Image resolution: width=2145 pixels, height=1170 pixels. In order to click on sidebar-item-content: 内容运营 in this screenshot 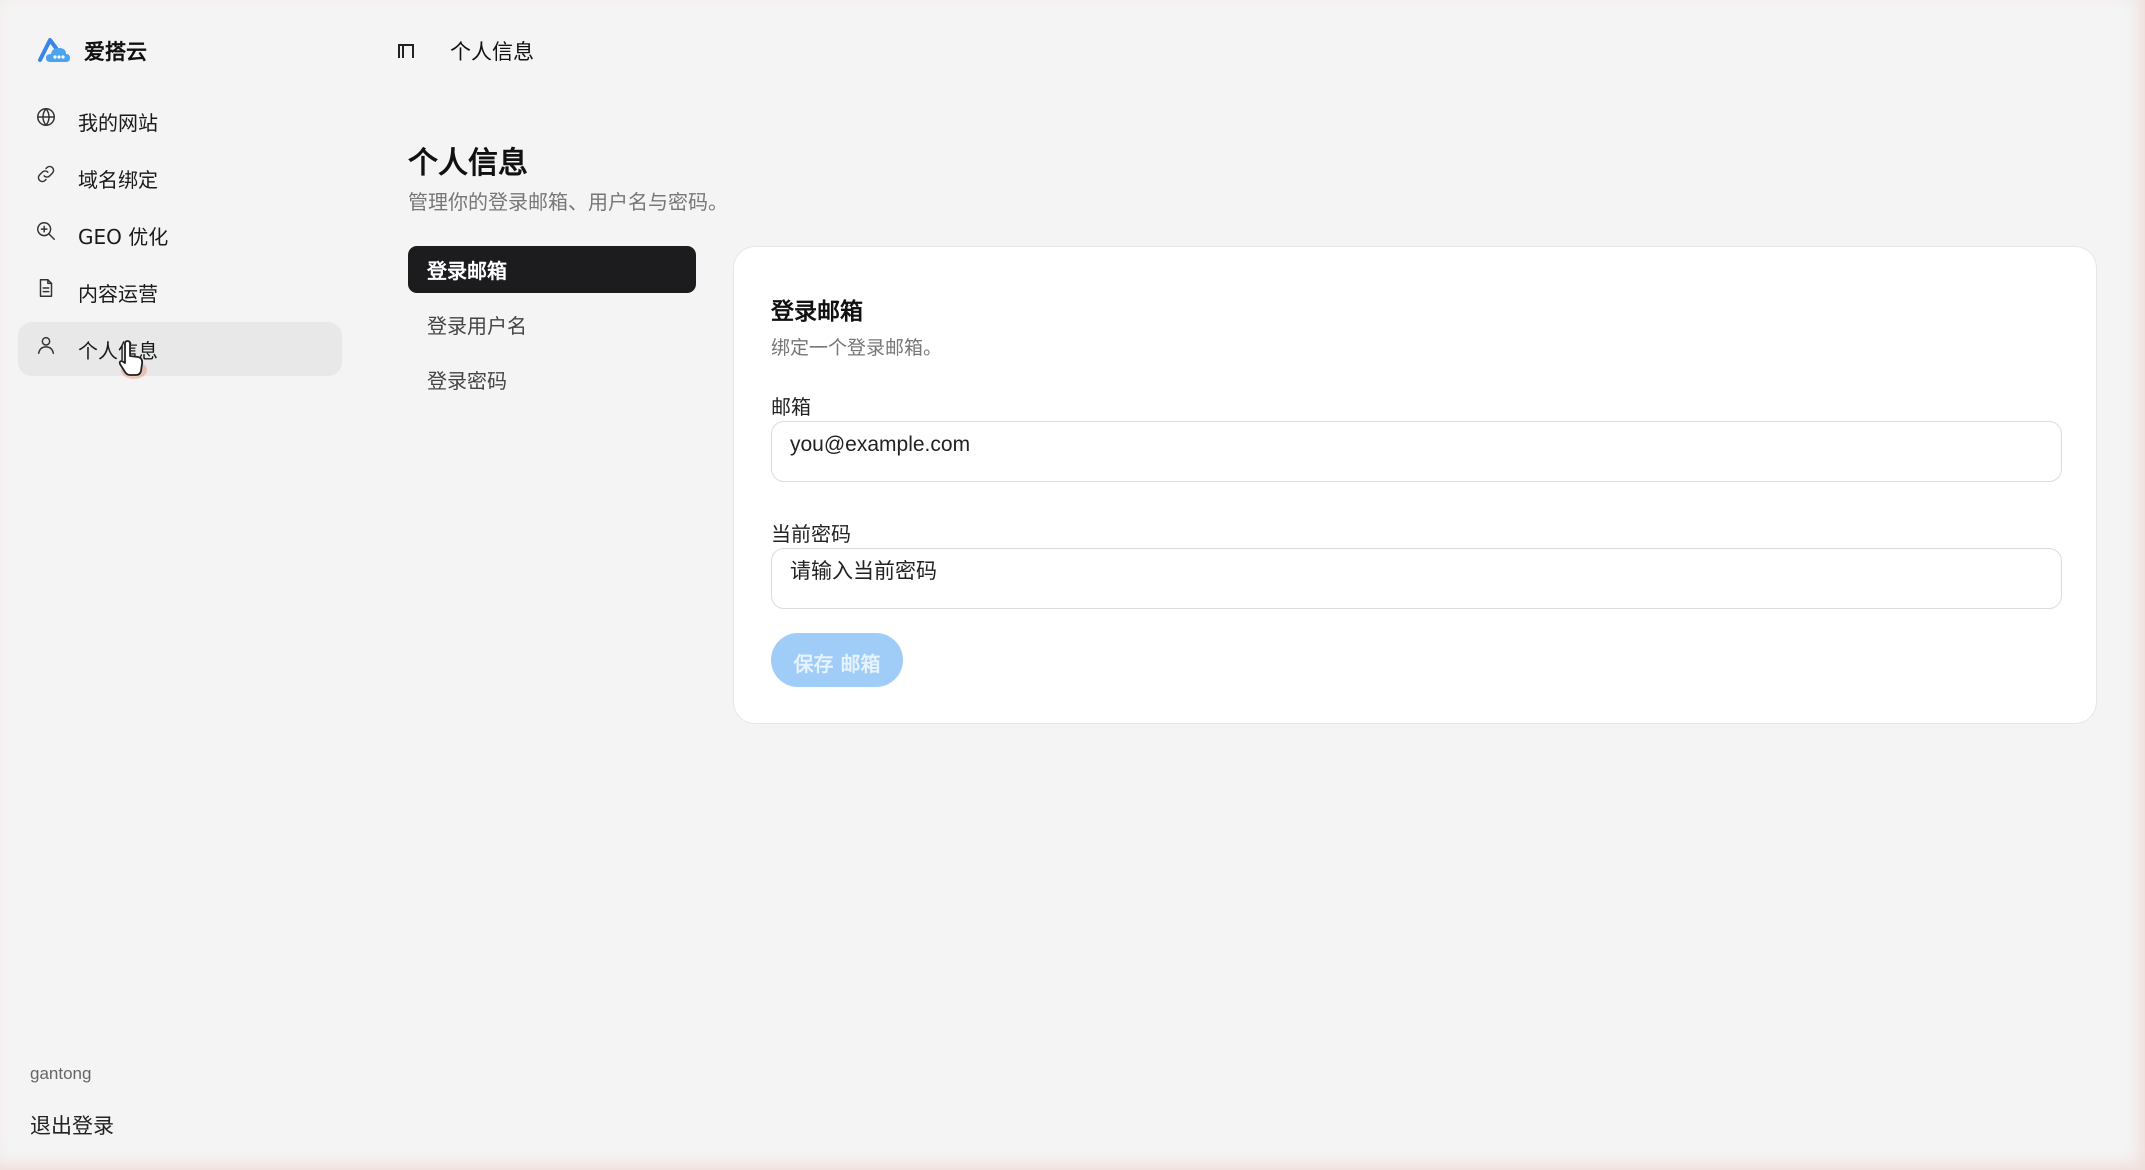, I will do `click(180, 292)`.